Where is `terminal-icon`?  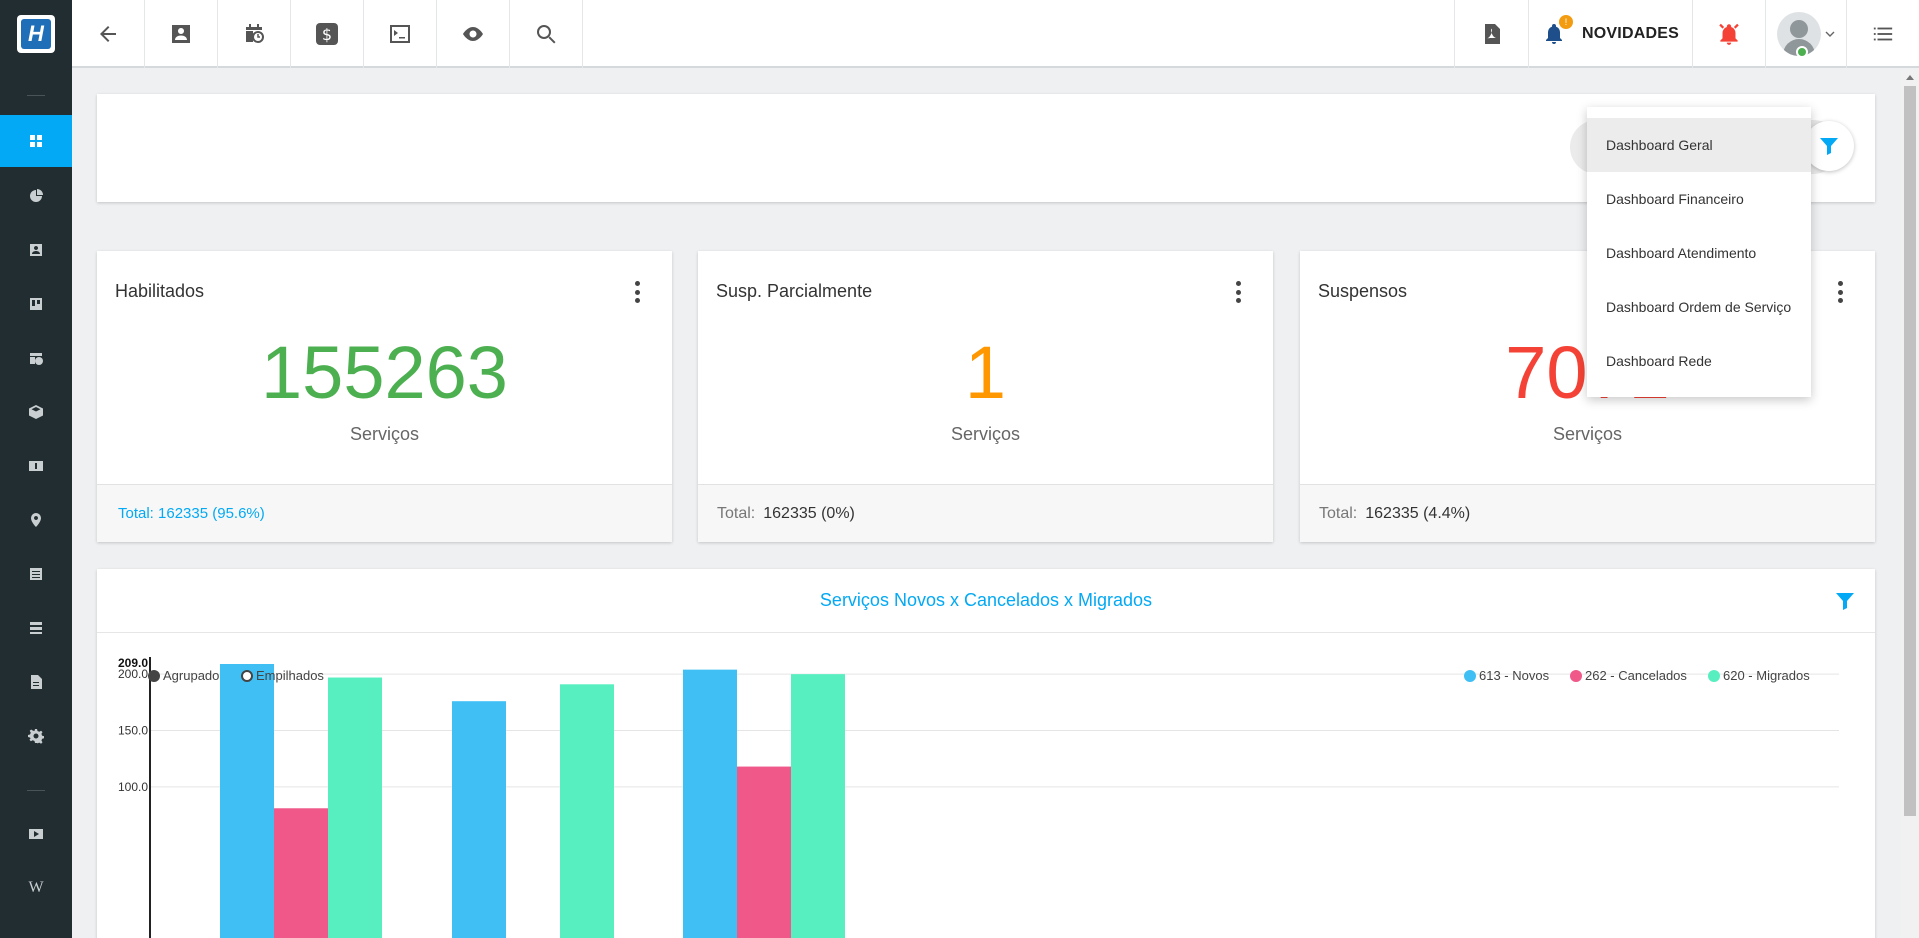
terminal-icon is located at coordinates (400, 34).